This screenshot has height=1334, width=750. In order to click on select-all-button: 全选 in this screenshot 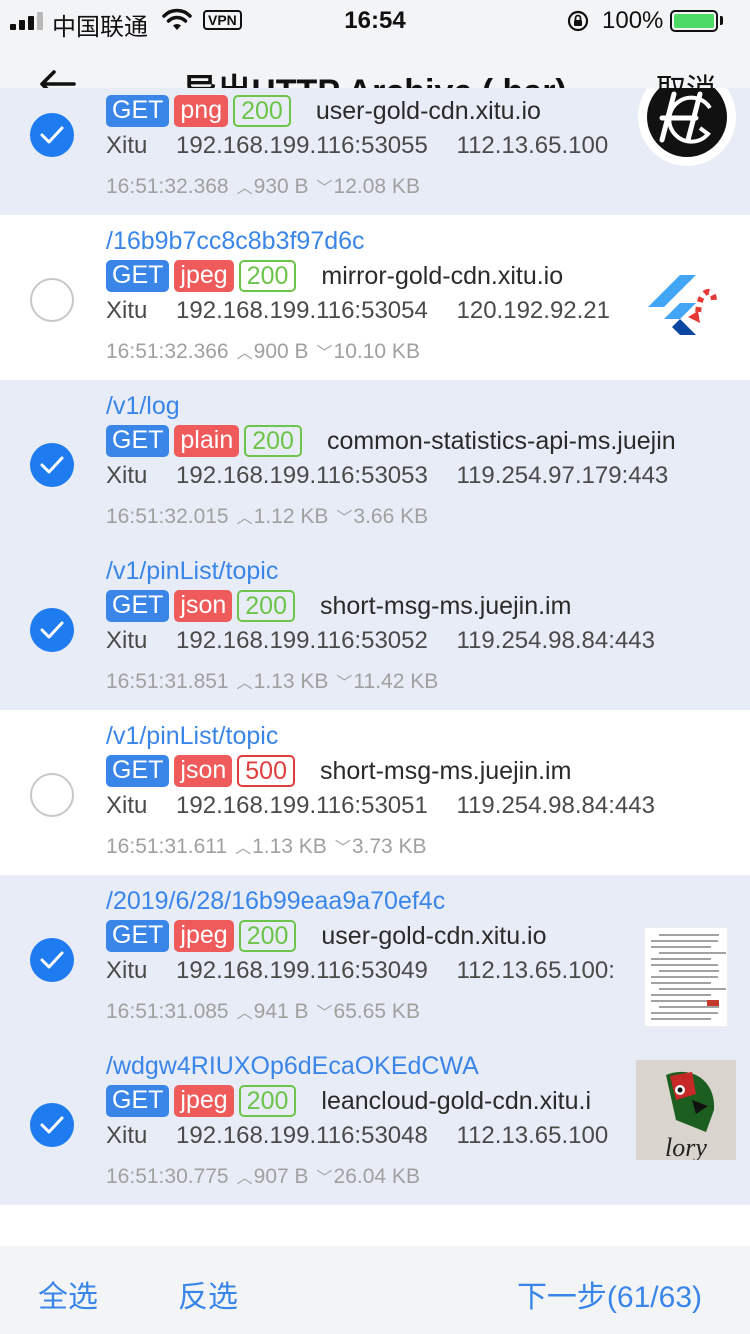, I will do `click(68, 1294)`.